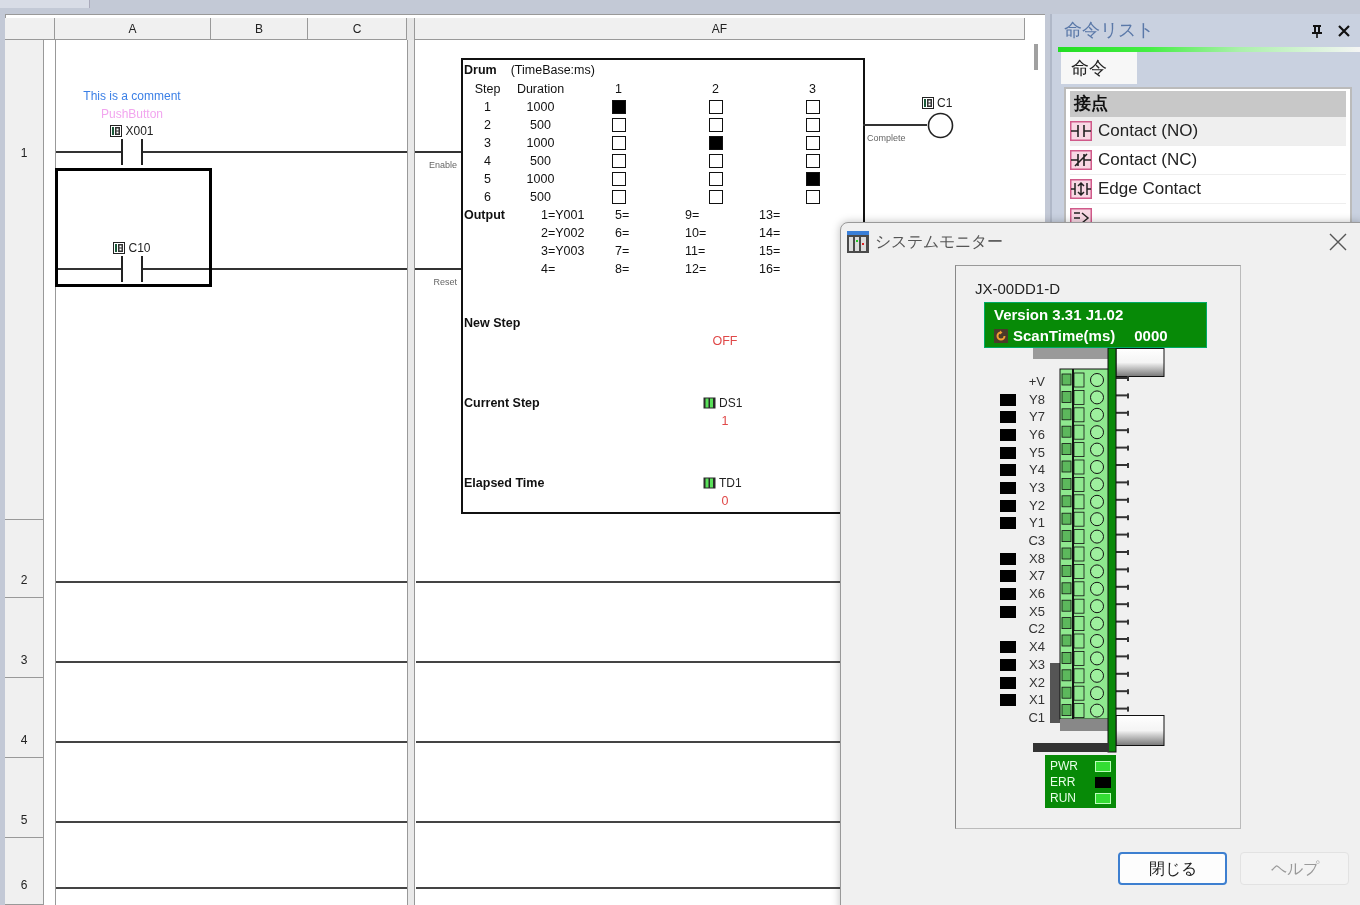  I want to click on terminal-label: Y5, so click(1036, 452).